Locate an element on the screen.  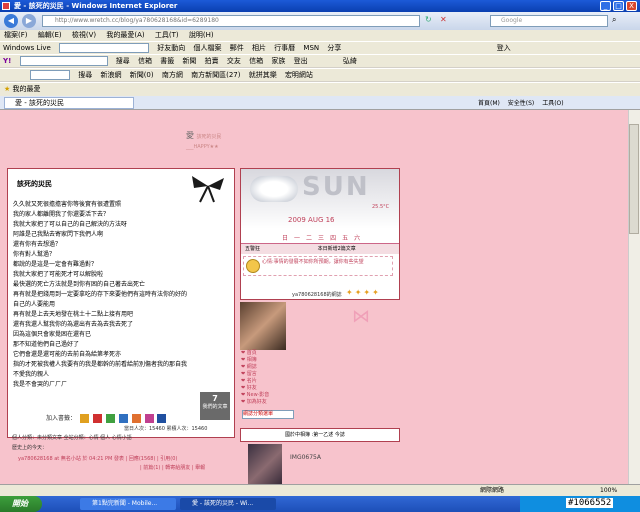
safety-button: 安全性(S) is located at coordinates (521, 103).